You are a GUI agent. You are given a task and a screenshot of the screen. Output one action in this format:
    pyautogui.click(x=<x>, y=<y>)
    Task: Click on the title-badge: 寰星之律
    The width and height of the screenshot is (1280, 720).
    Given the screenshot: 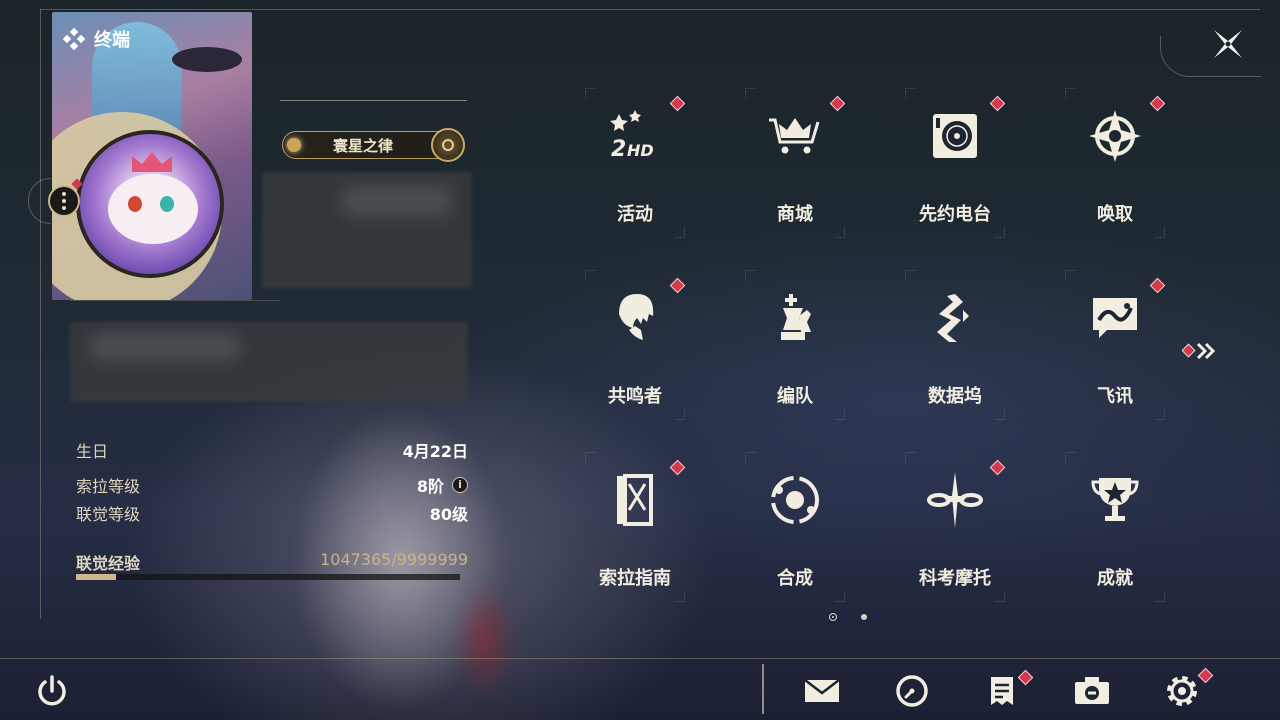 What is the action you would take?
    pyautogui.click(x=373, y=145)
    